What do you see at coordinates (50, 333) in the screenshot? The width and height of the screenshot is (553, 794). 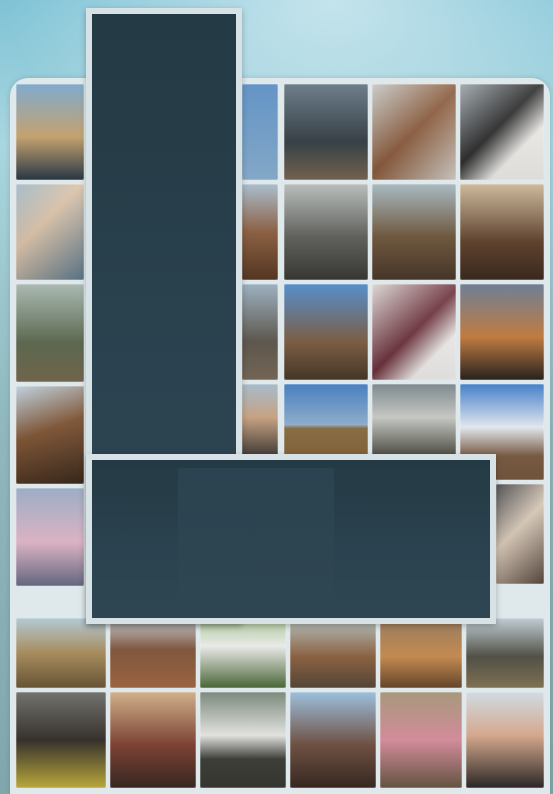 I see `photo-cattle-trees` at bounding box center [50, 333].